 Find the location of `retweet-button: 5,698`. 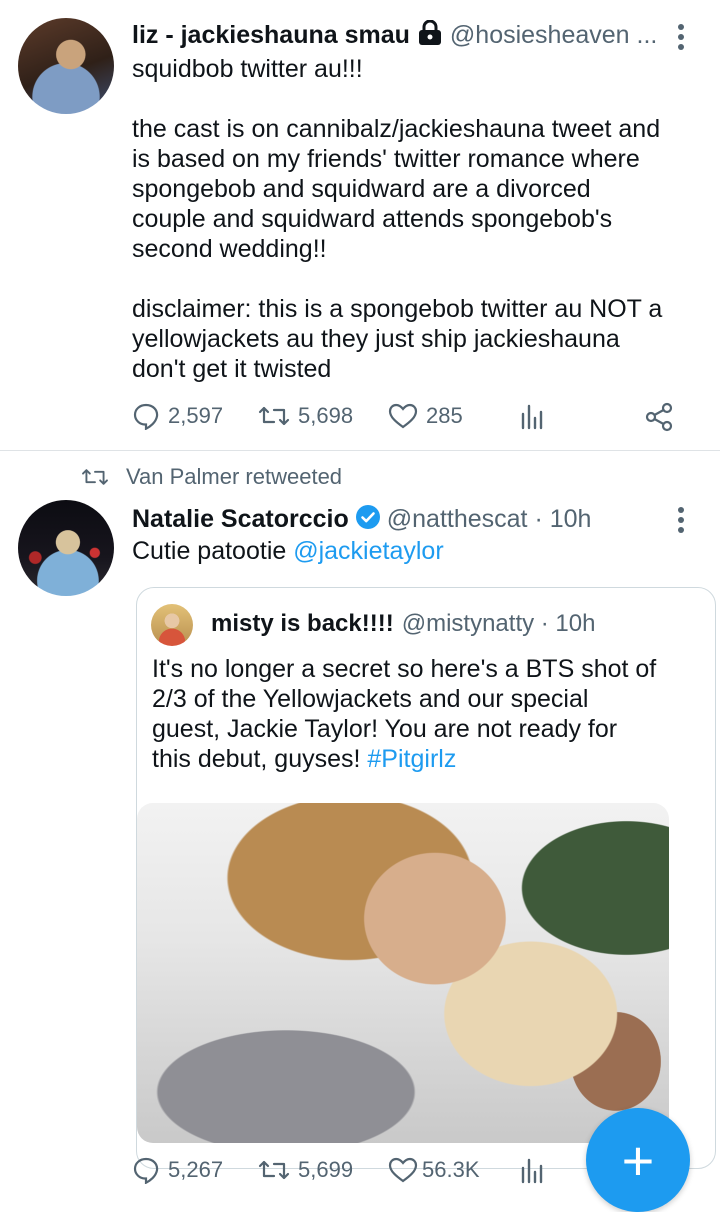

retweet-button: 5,698 is located at coordinates (305, 416).